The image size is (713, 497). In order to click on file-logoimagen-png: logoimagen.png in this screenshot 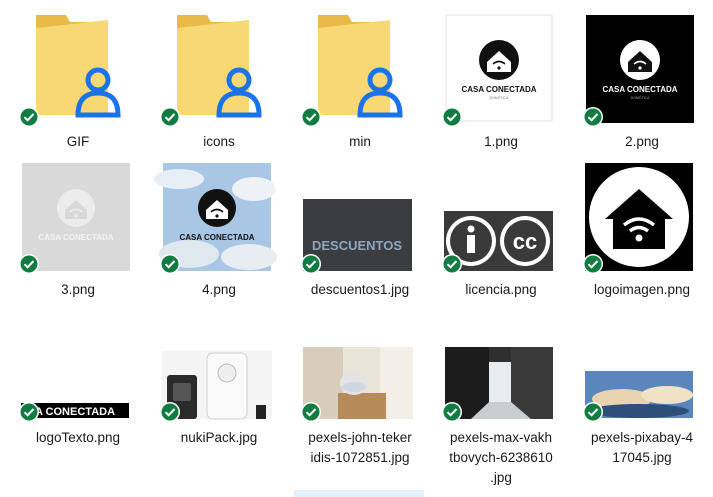, I will do `click(642, 234)`.